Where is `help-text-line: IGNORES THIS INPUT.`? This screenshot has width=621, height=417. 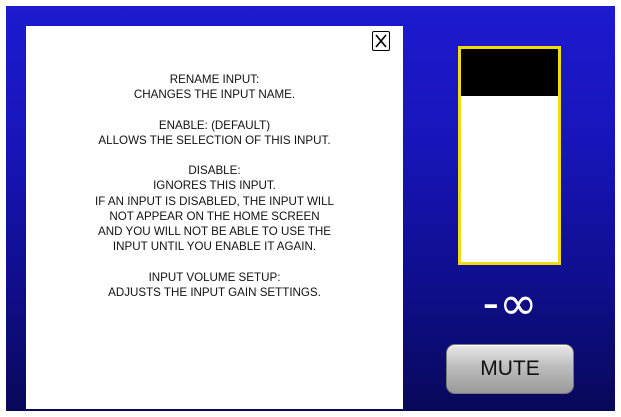 help-text-line: IGNORES THIS INPUT. is located at coordinates (214, 186).